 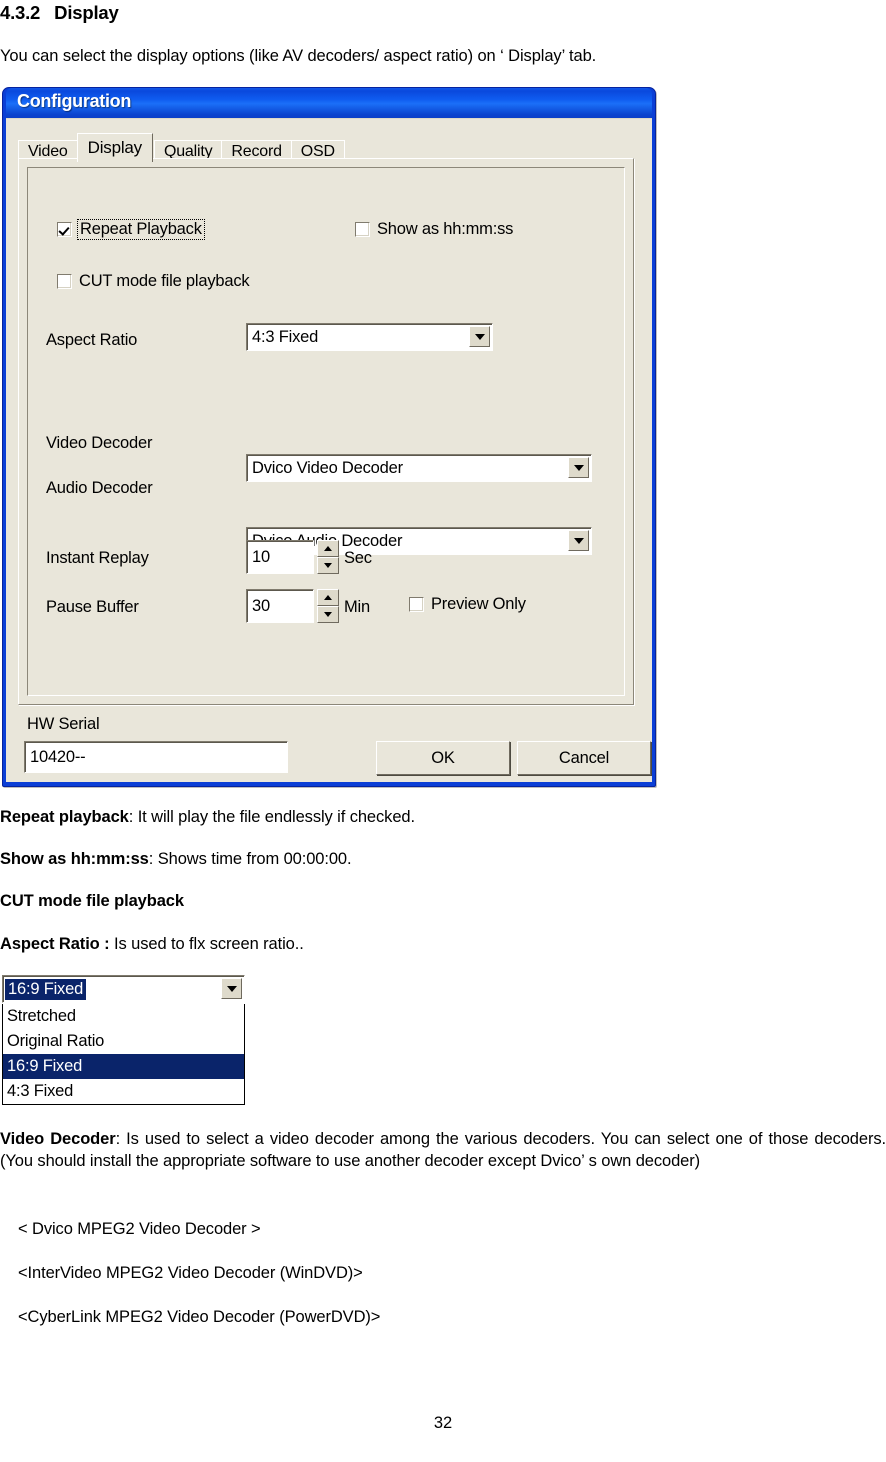 What do you see at coordinates (114, 147) in the screenshot?
I see `tab-display: Display` at bounding box center [114, 147].